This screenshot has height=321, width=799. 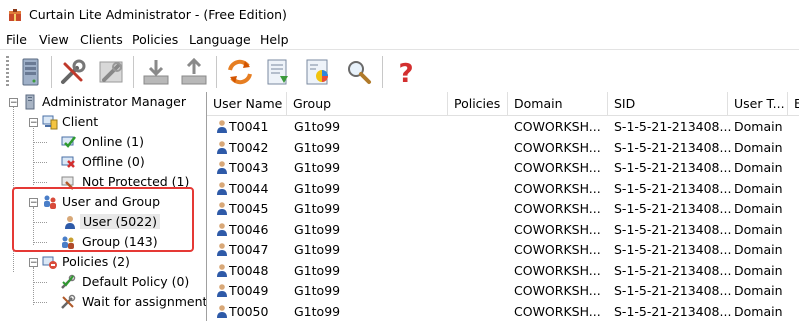 I want to click on table-cell: T0042, so click(x=249, y=147).